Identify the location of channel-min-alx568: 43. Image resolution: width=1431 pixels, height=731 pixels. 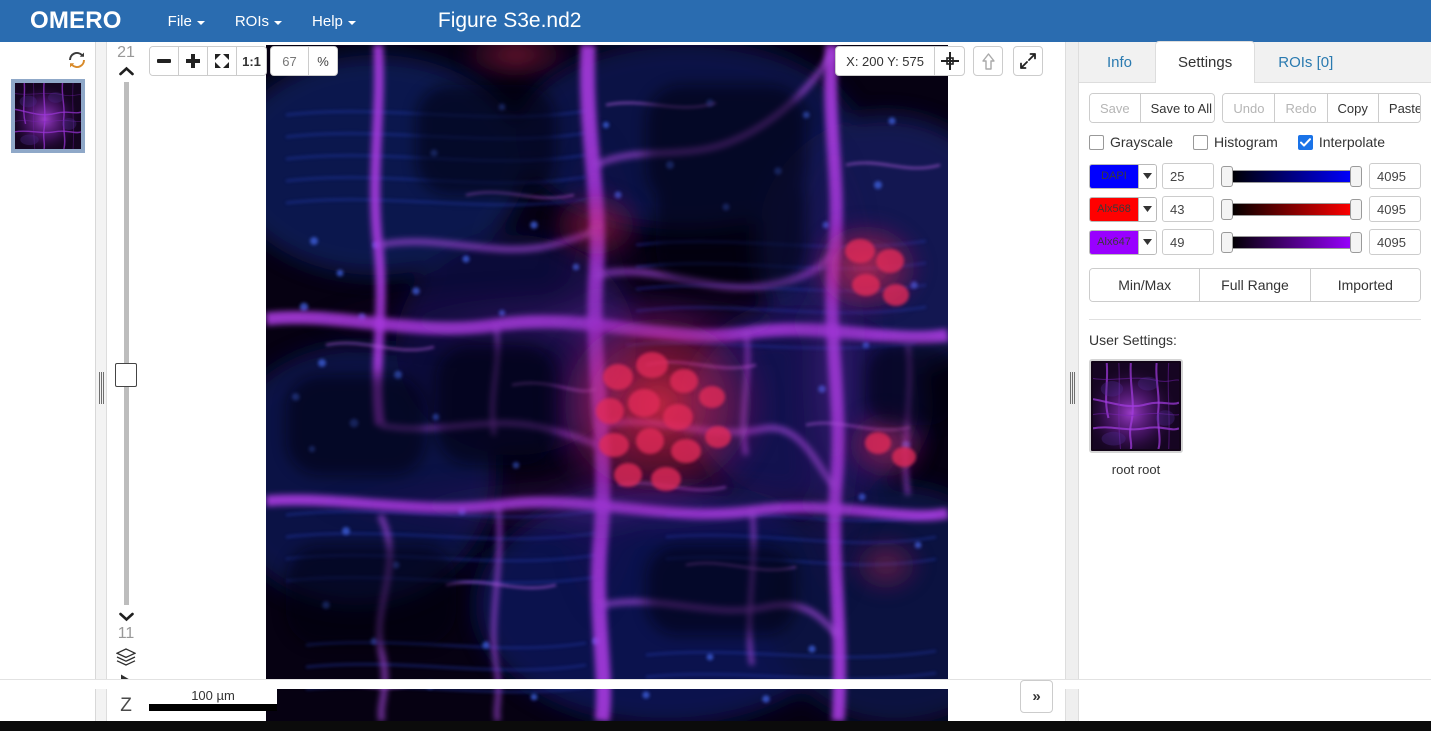
(1188, 209).